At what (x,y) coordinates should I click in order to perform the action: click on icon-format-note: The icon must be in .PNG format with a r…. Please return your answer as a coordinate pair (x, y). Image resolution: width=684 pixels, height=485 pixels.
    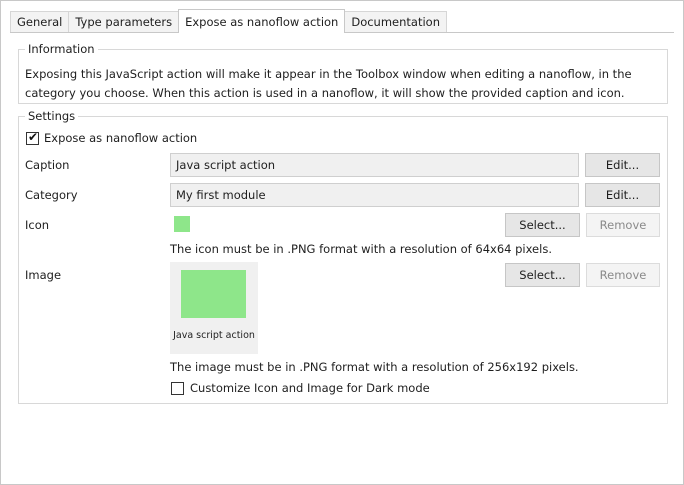
    Looking at the image, I should click on (361, 249).